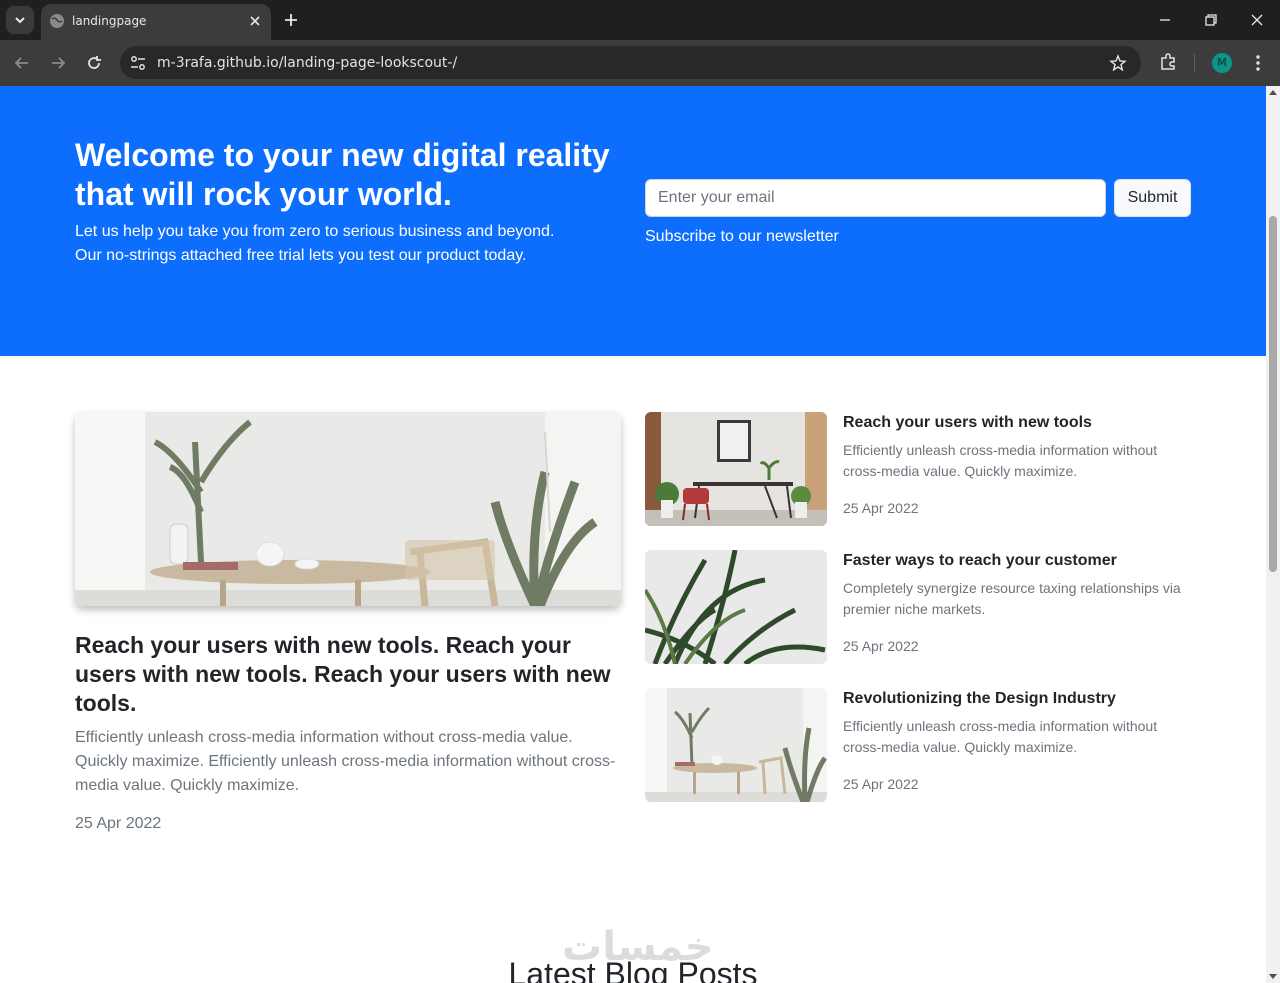 The height and width of the screenshot is (983, 1280). I want to click on tab-title: landingpage, so click(109, 21).